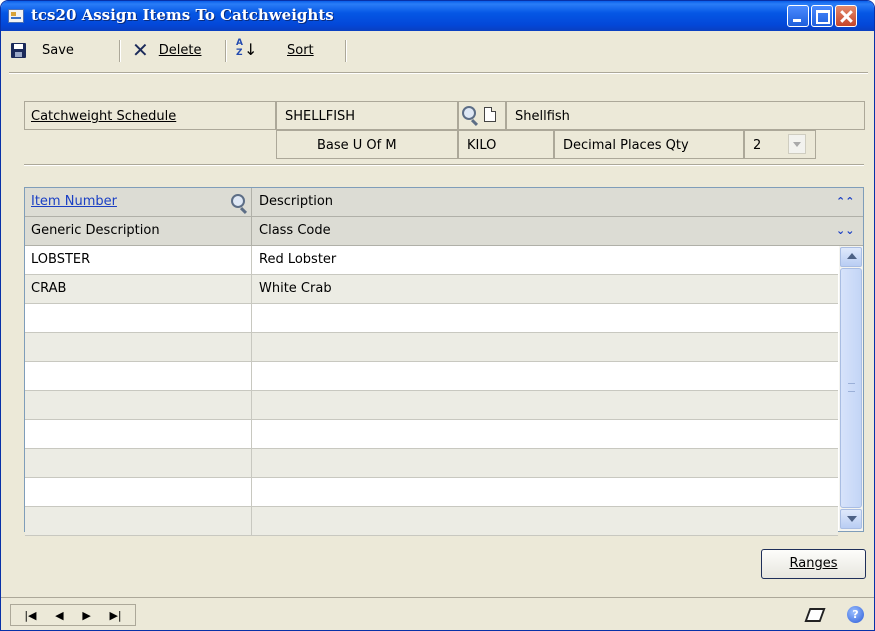  I want to click on schedule-description: Shellfish, so click(685, 115).